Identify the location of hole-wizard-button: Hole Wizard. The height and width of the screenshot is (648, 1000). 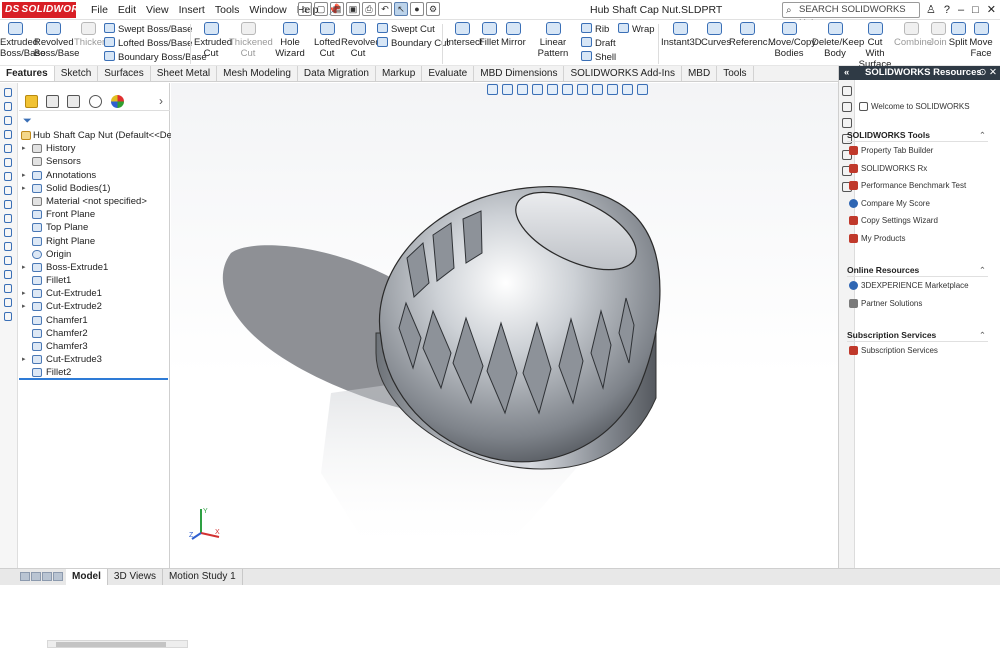
(290, 40).